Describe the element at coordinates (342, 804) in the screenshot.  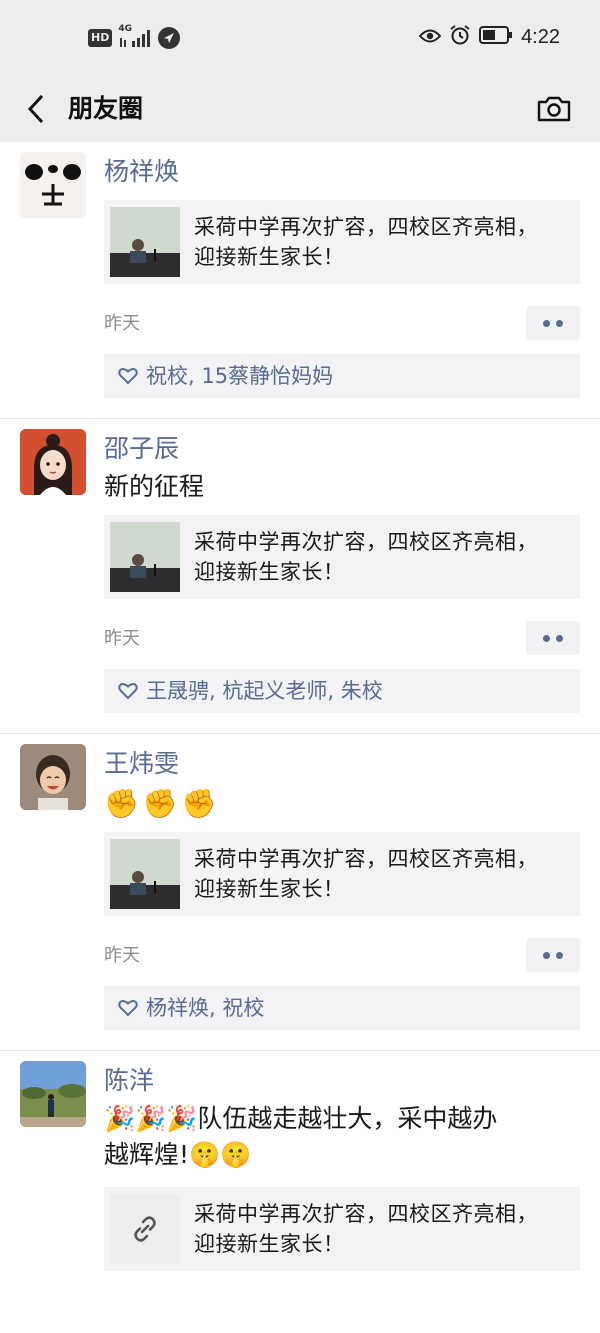
I see `post-emoji-row: ✊ ✊ ✊` at that location.